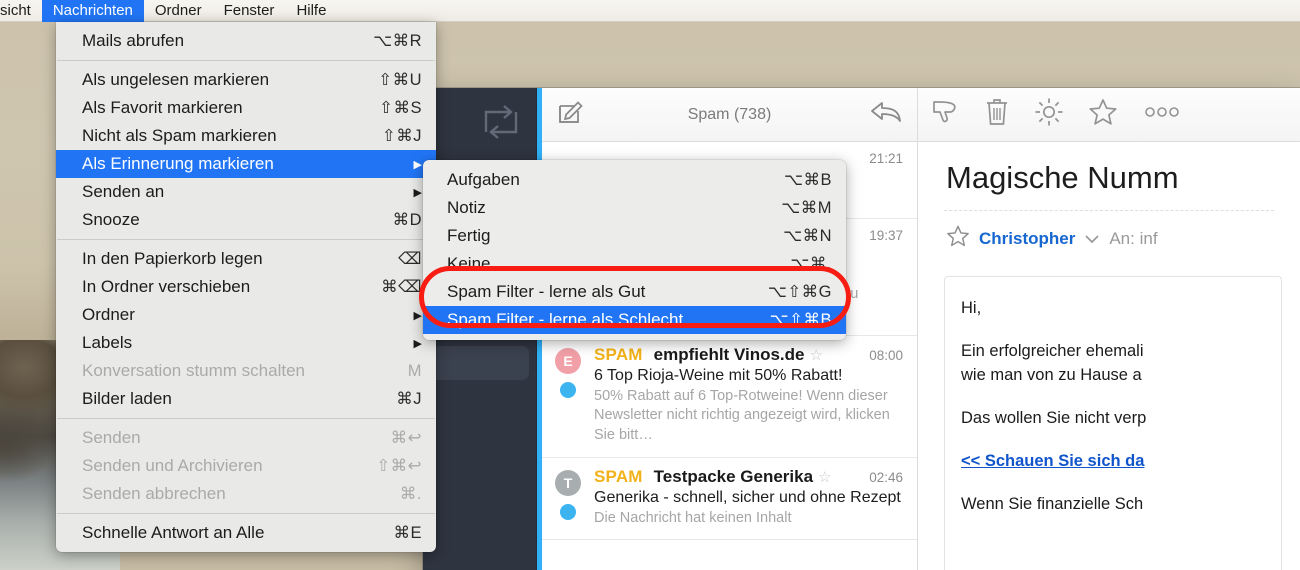  Describe the element at coordinates (565, 319) in the screenshot. I see `menu-item-label: Spam Filter - lerne als Schlecht` at that location.